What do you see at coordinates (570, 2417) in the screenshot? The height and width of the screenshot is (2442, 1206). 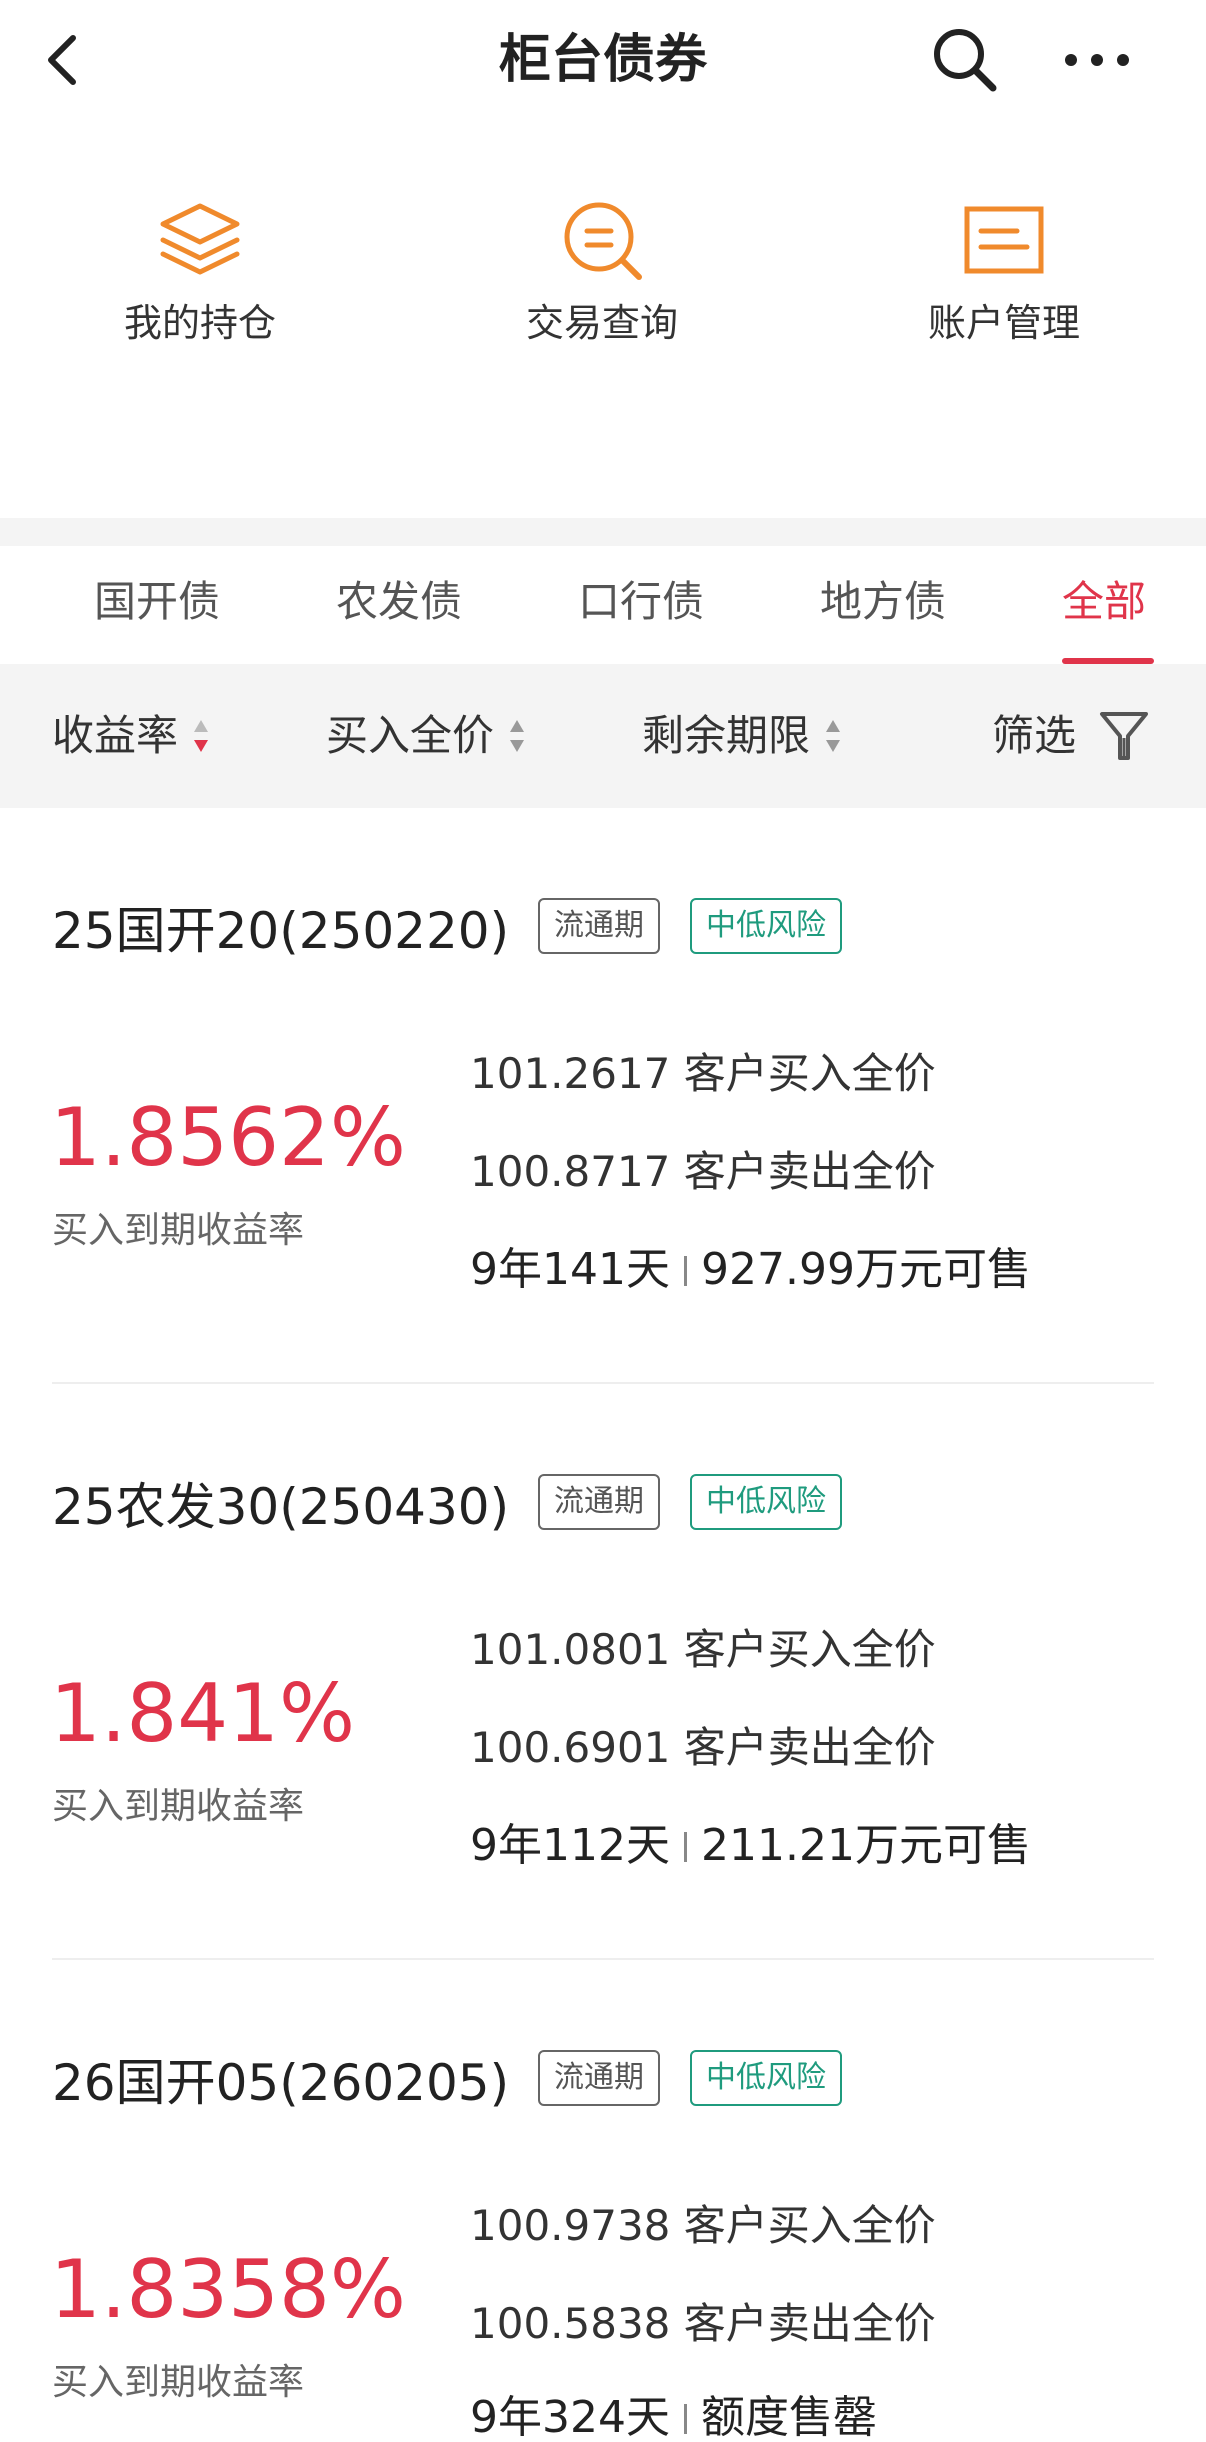 I see `remaining-term: 9年324天` at bounding box center [570, 2417].